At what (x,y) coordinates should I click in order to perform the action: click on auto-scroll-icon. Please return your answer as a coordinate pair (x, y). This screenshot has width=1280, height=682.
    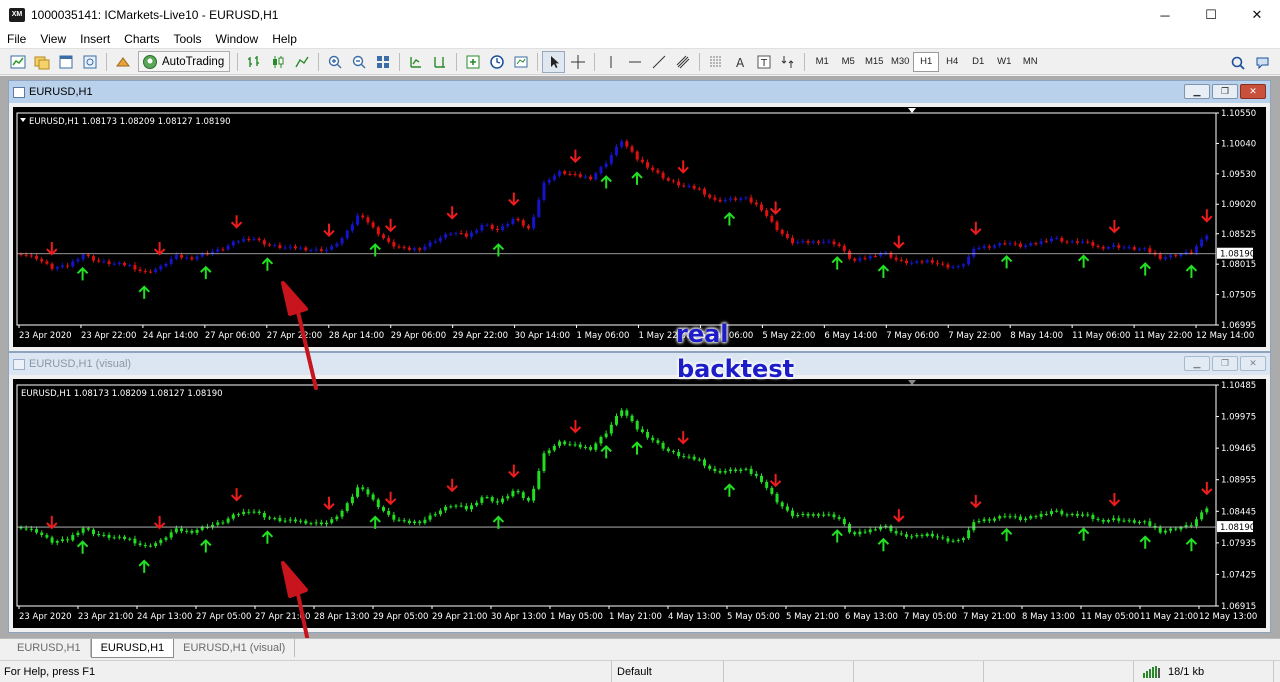
    Looking at the image, I should click on (415, 62).